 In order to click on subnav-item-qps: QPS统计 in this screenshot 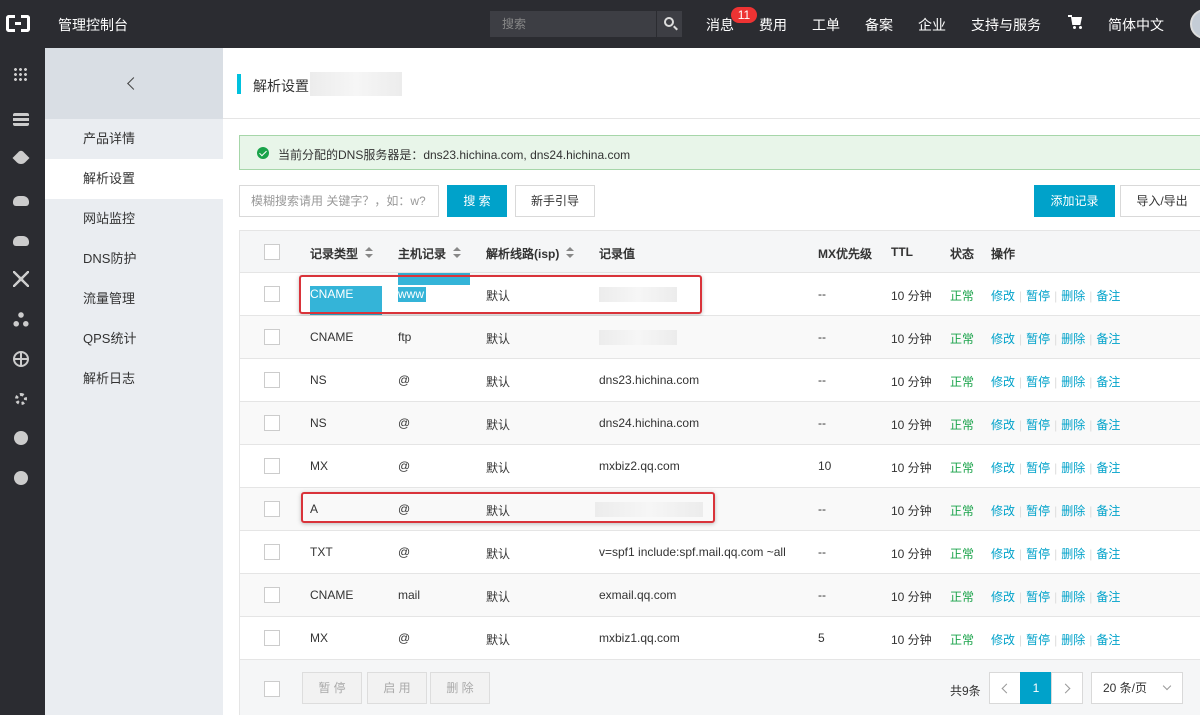, I will do `click(134, 339)`.